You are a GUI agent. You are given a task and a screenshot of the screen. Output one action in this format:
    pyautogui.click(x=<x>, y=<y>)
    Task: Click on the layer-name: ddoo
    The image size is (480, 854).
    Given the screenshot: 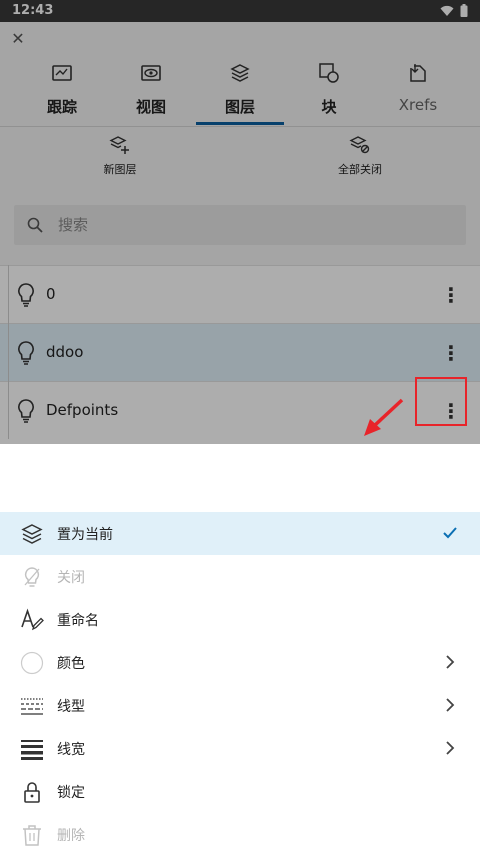 What is the action you would take?
    pyautogui.click(x=65, y=352)
    